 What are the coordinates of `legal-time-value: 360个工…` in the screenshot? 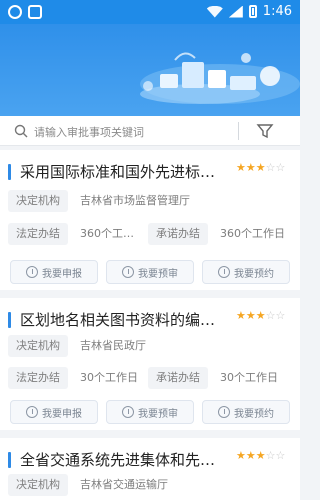 It's located at (107, 233).